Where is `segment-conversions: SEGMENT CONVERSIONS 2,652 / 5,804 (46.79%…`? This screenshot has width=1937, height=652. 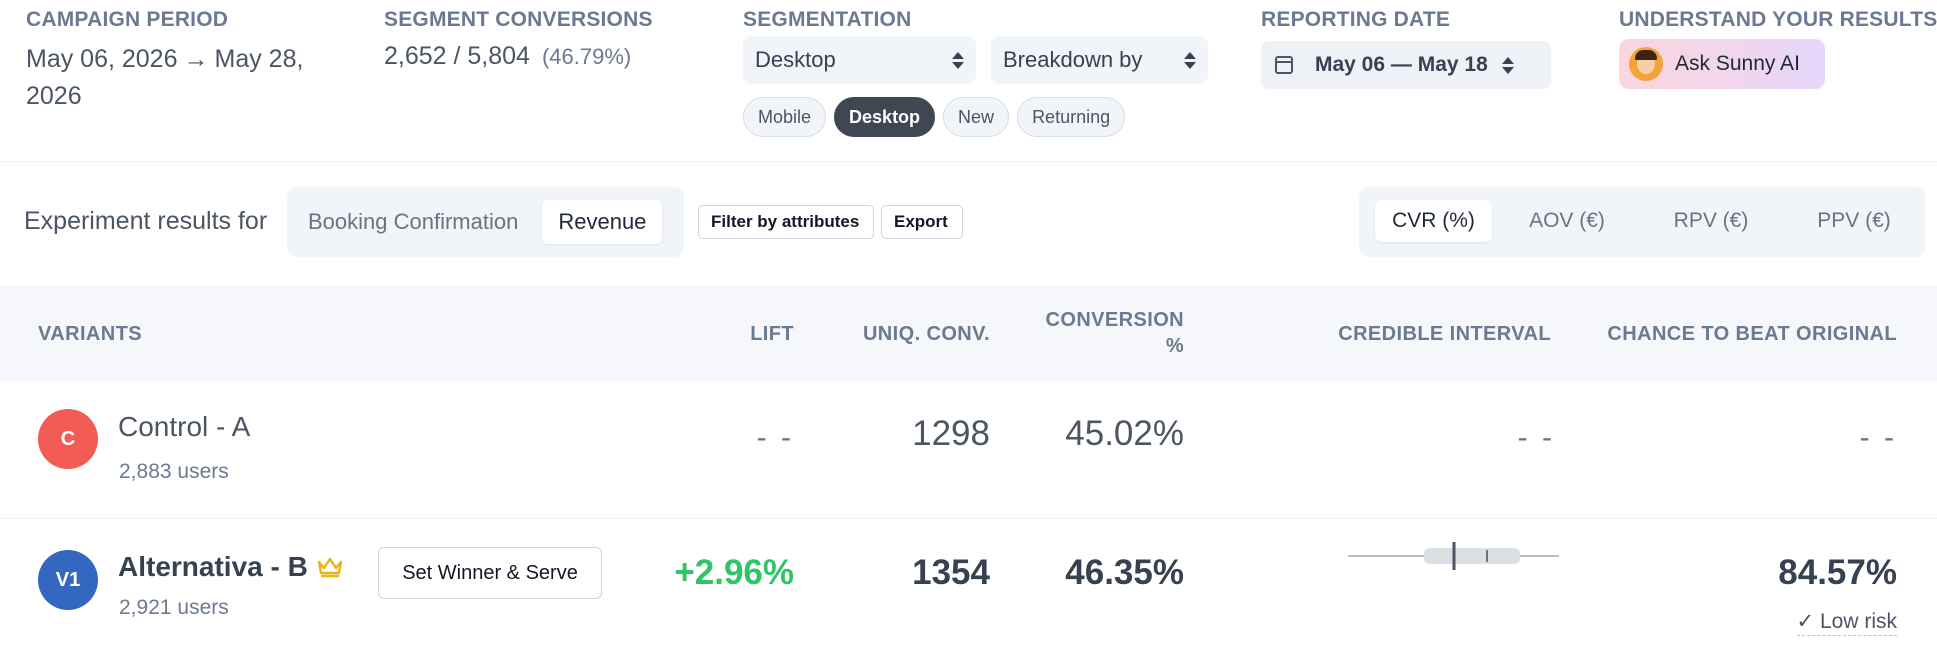 segment-conversions: SEGMENT CONVERSIONS 2,652 / 5,804 (46.79%… is located at coordinates (549, 35).